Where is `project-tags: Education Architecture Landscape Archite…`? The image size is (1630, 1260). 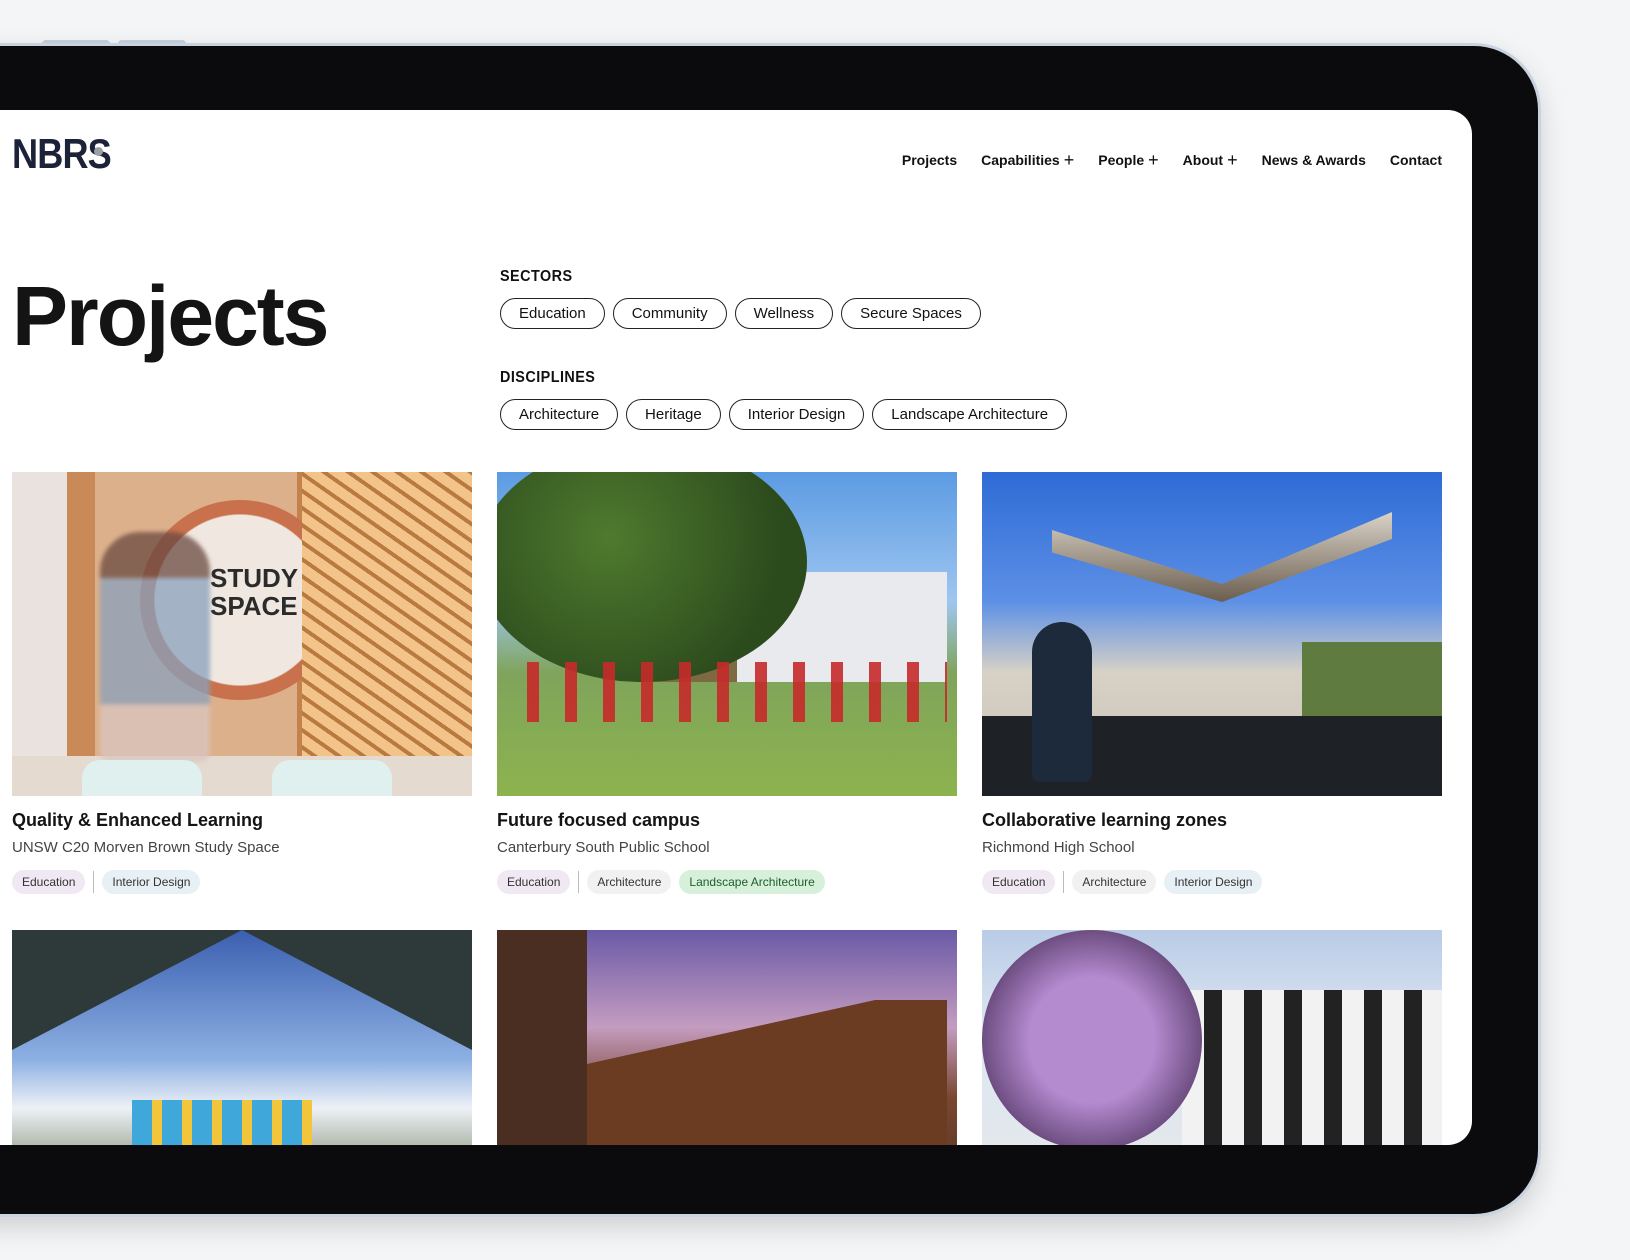 project-tags: Education Architecture Landscape Archite… is located at coordinates (727, 882).